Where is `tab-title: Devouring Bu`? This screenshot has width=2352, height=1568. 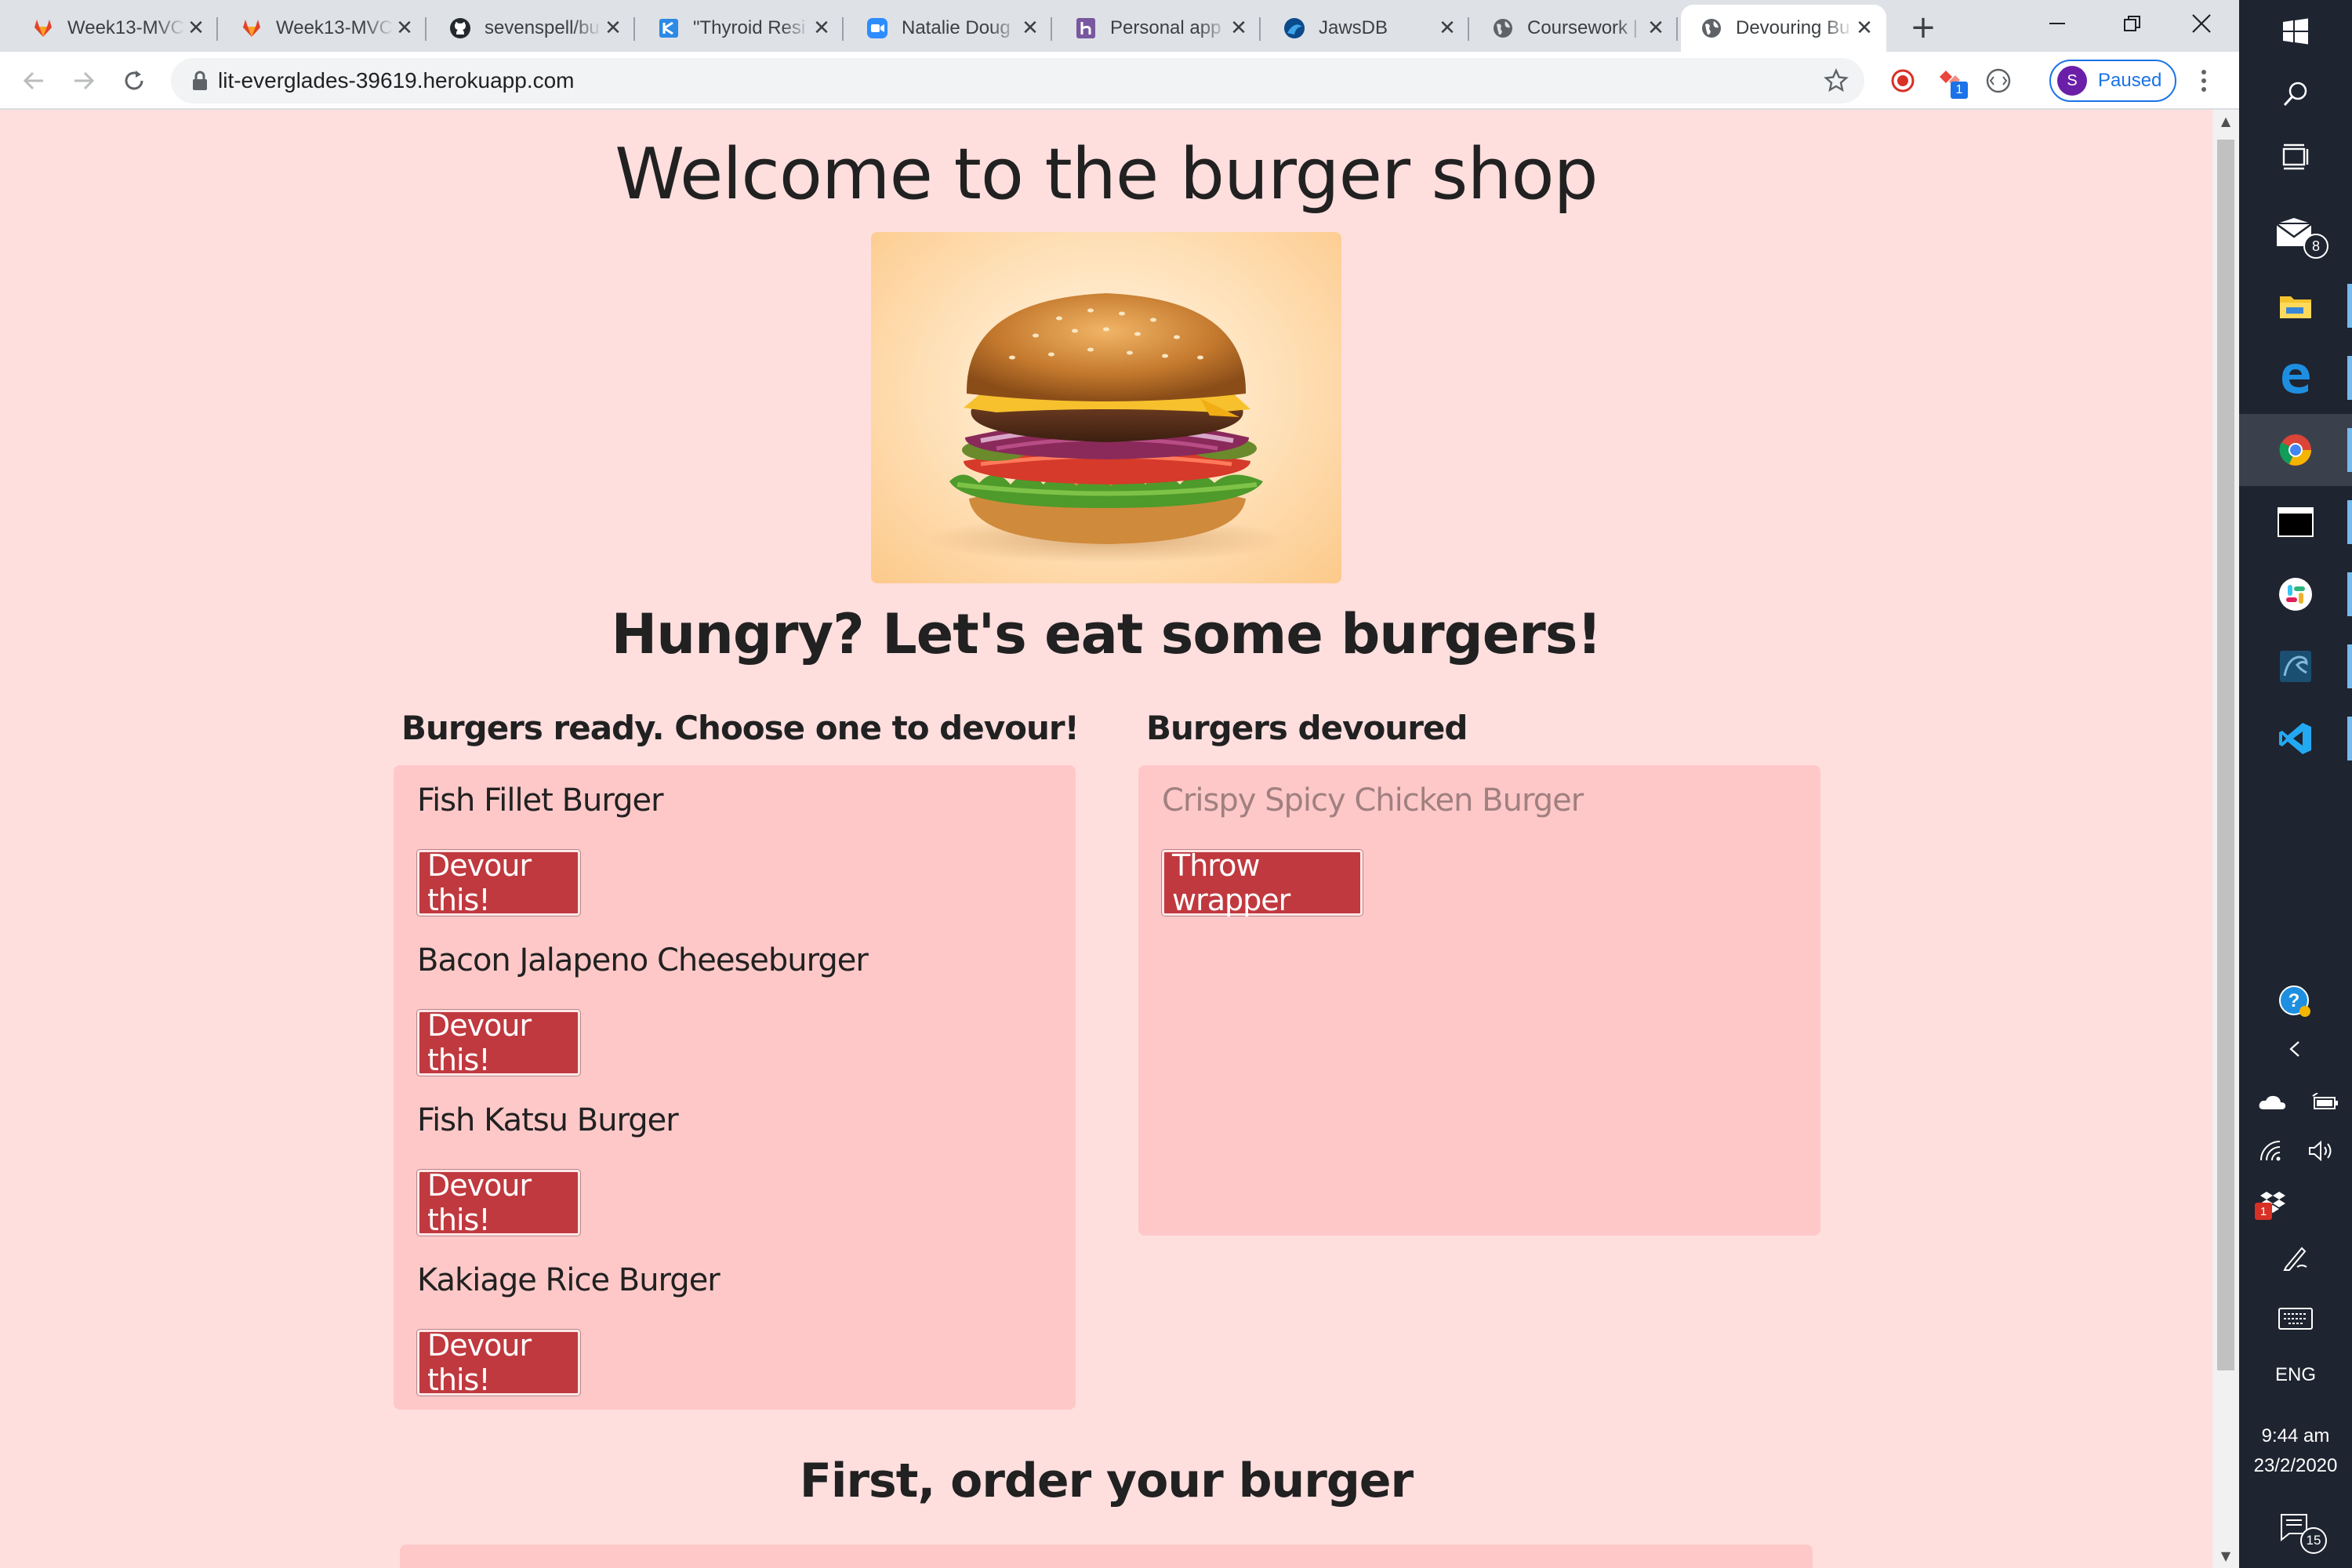 tab-title: Devouring Bu is located at coordinates (1793, 27).